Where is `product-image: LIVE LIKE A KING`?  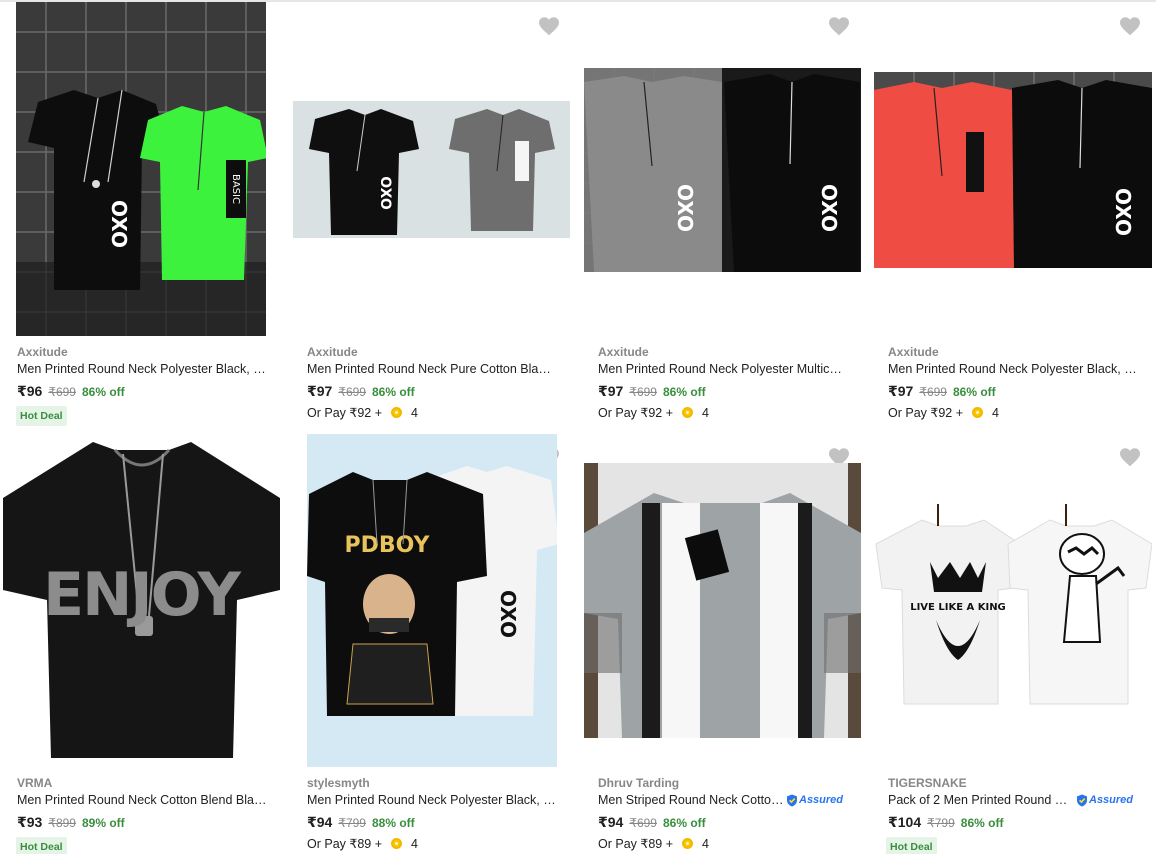 product-image: LIVE LIKE A KING is located at coordinates (1013, 599).